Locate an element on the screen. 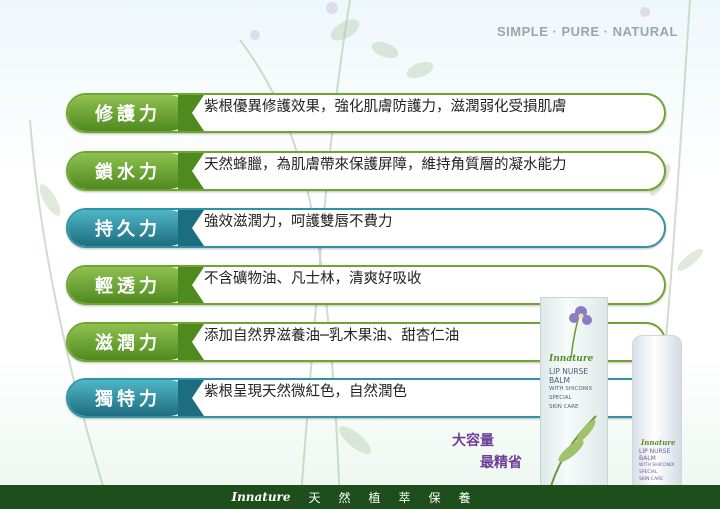 The height and width of the screenshot is (509, 720). feature-description: 強效滋潤力，呵護雙唇不費力 is located at coordinates (298, 222).